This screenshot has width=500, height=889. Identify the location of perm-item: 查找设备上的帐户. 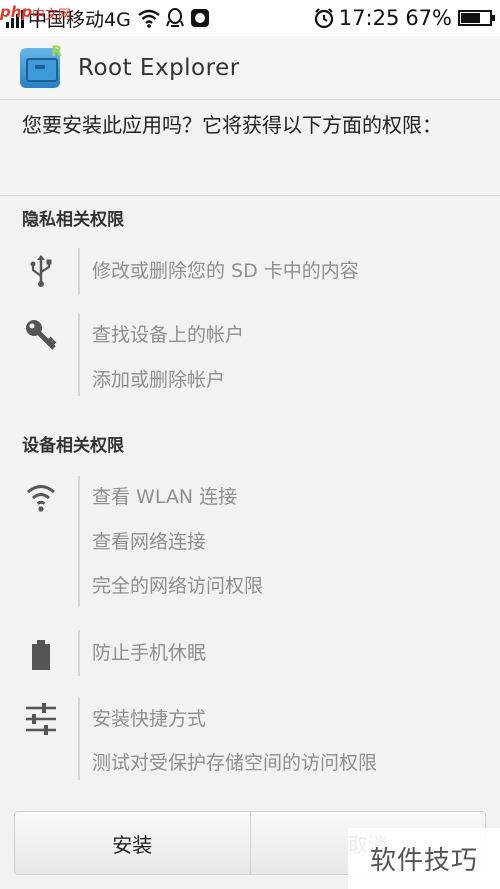
(168, 335).